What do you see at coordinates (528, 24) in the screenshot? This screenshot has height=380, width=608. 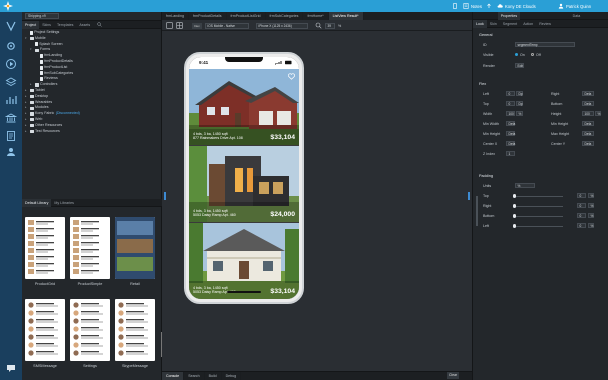 I see `subtab-action: Action` at bounding box center [528, 24].